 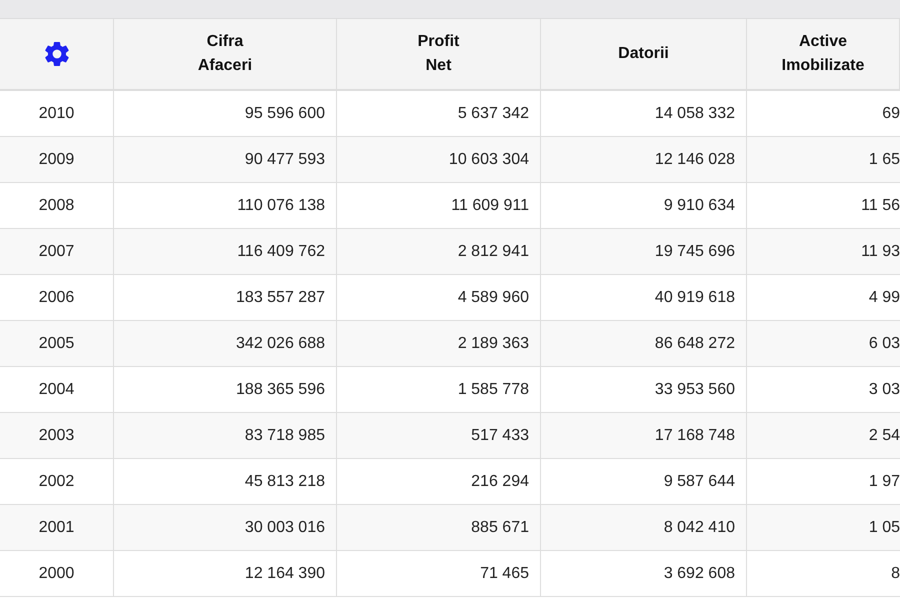 I want to click on table-cell: 2010, so click(x=57, y=114).